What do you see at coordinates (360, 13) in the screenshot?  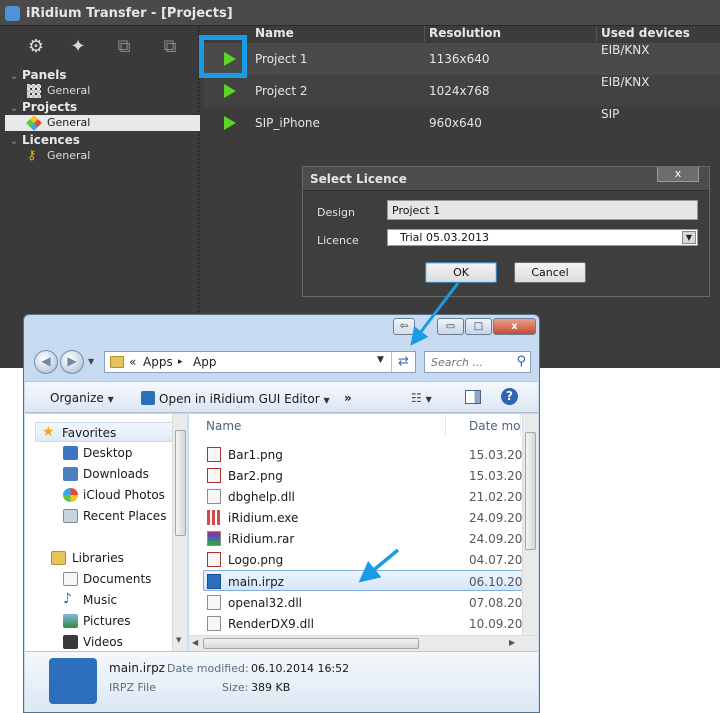 I see `title-bar: iRidium Transfer - [Projects]` at bounding box center [360, 13].